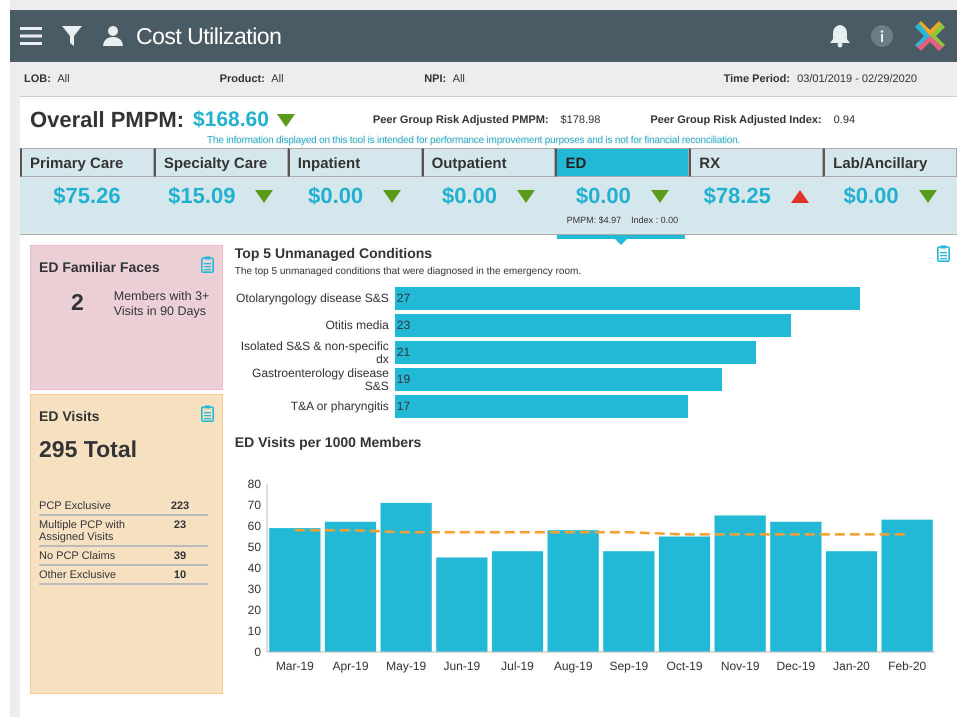  I want to click on category-tab: Inpatient, so click(355, 162).